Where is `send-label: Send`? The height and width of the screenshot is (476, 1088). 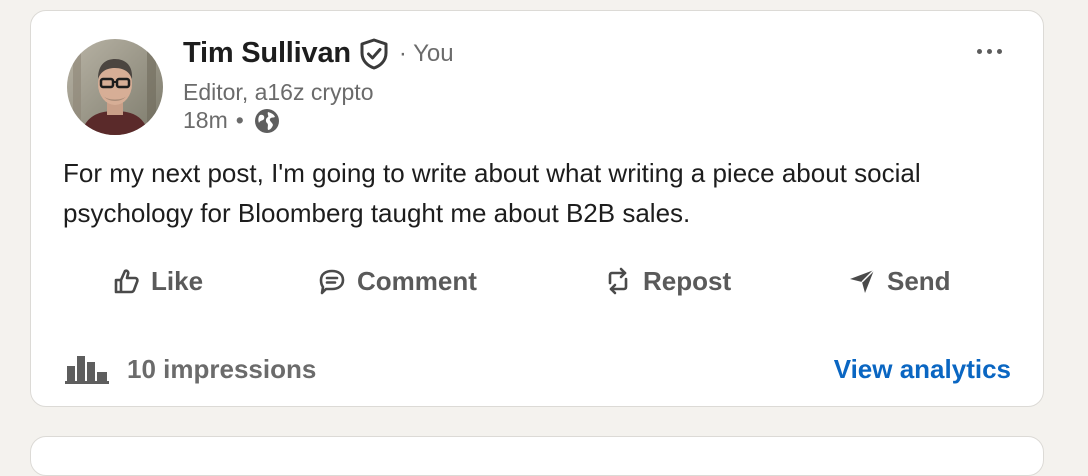 send-label: Send is located at coordinates (919, 280).